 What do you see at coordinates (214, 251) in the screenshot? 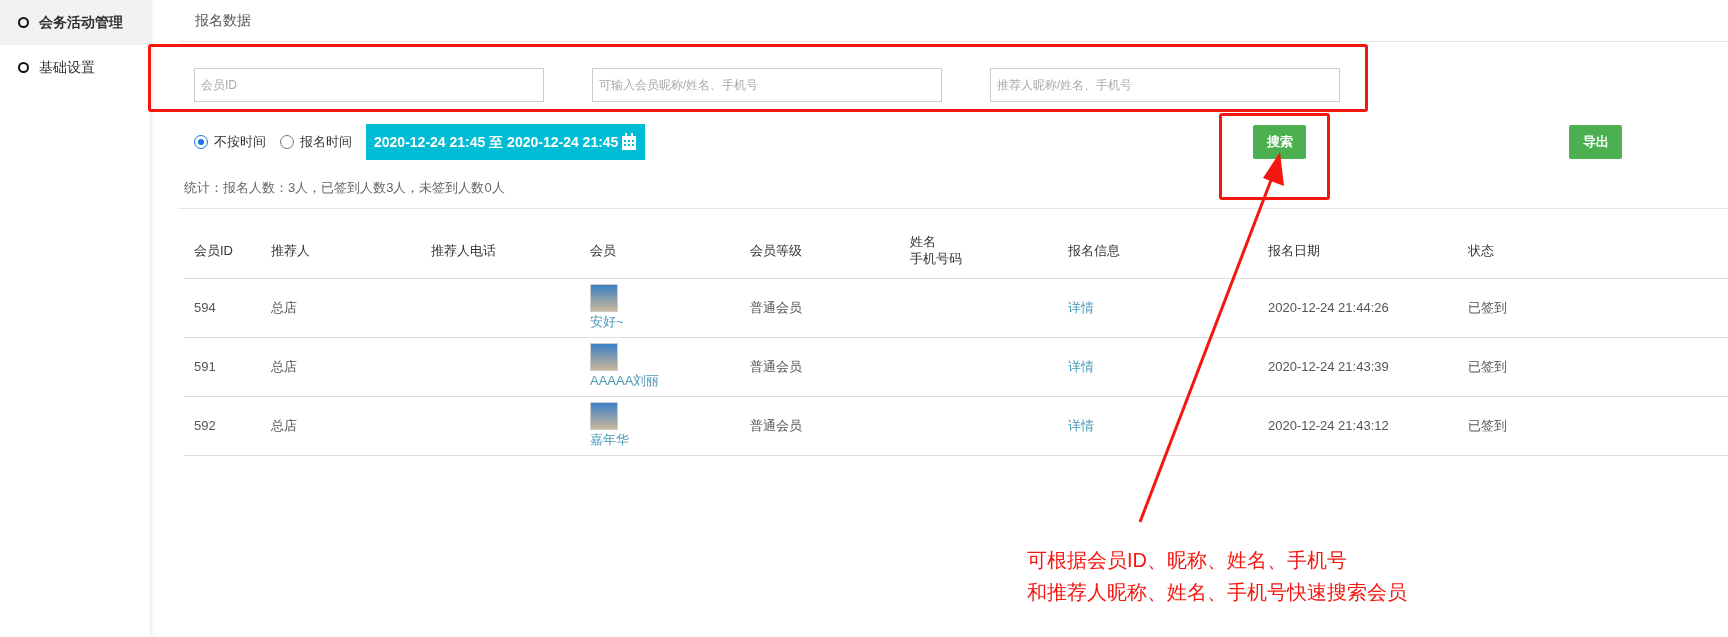
I see `column-header: 会员ID` at bounding box center [214, 251].